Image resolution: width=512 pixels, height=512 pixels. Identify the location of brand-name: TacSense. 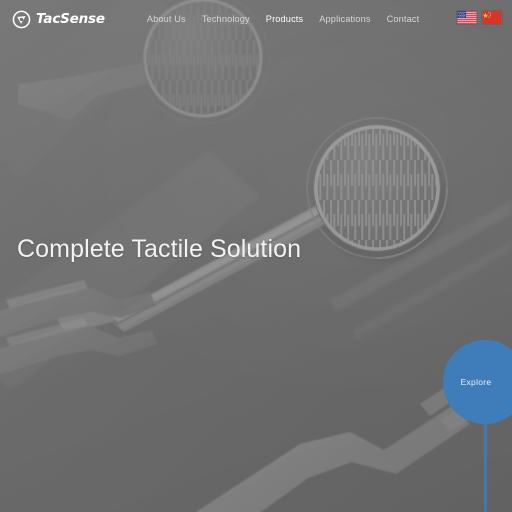
(70, 19).